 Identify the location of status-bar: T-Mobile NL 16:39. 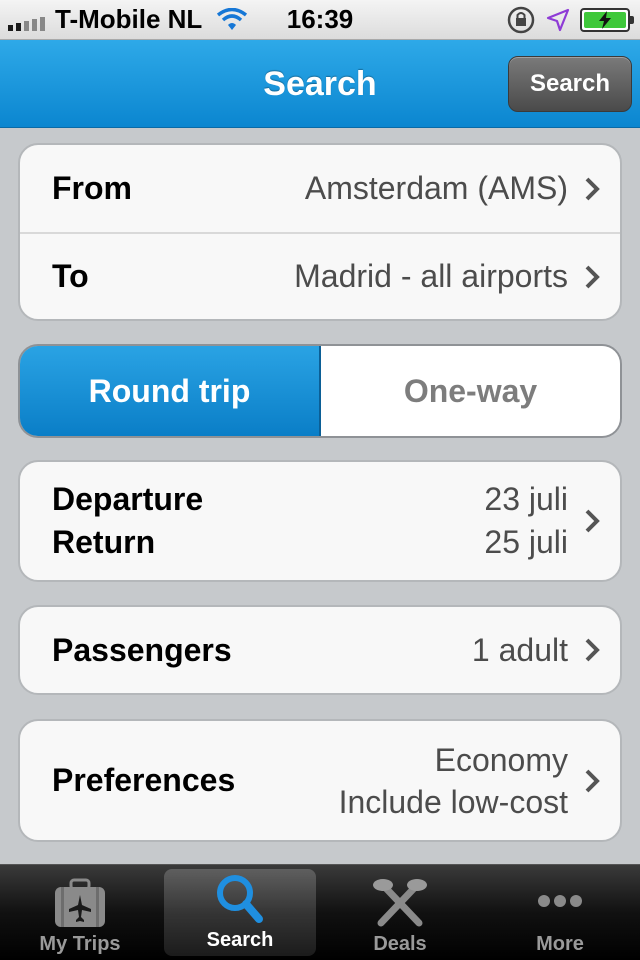
(320, 20).